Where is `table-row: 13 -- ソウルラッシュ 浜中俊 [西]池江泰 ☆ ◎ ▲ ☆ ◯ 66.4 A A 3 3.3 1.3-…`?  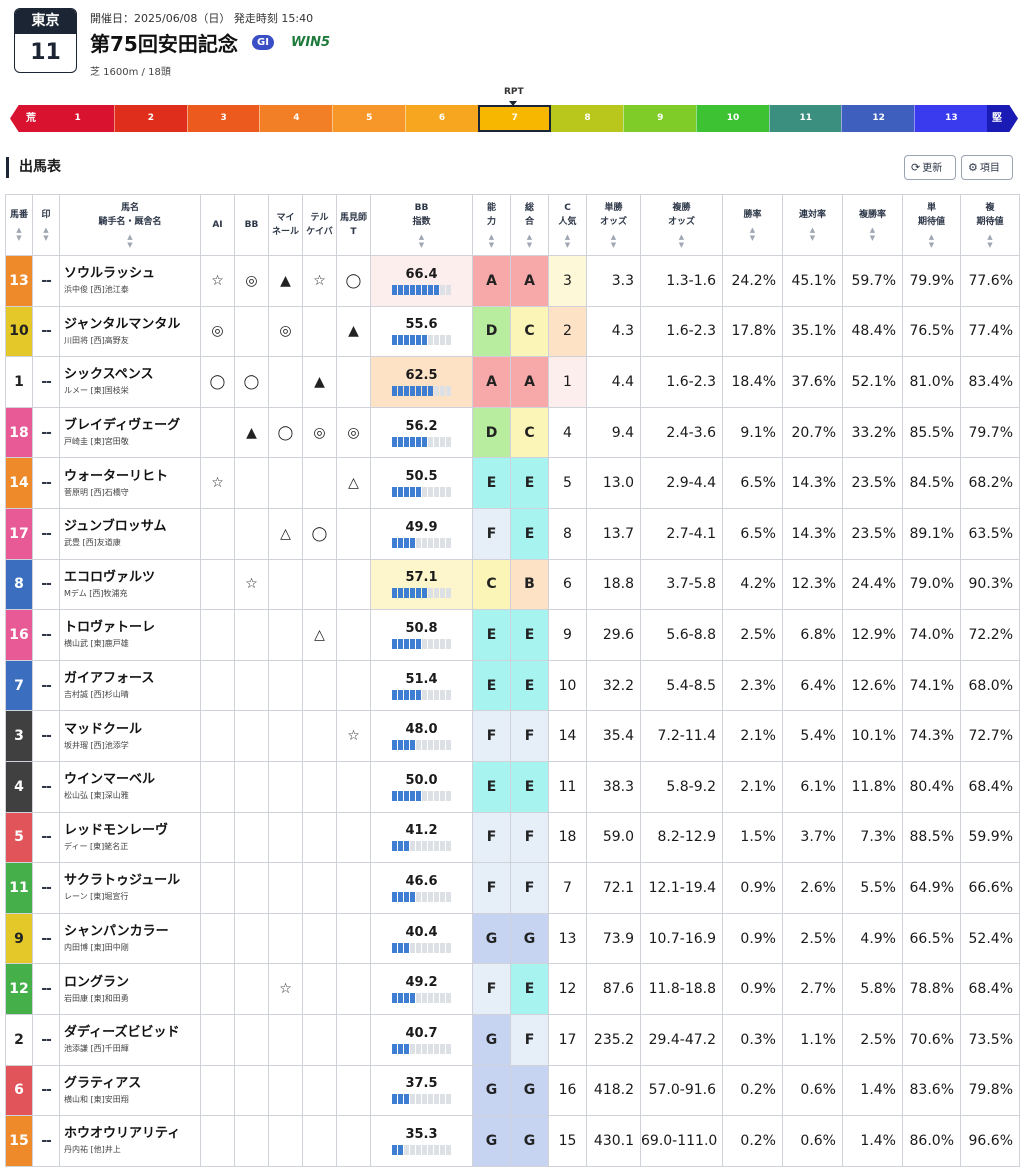 table-row: 13 -- ソウルラッシュ 浜中俊 [西]池江泰 ☆ ◎ ▲ ☆ ◯ 66.4 A A 3 3.3 1.3-… is located at coordinates (512, 281).